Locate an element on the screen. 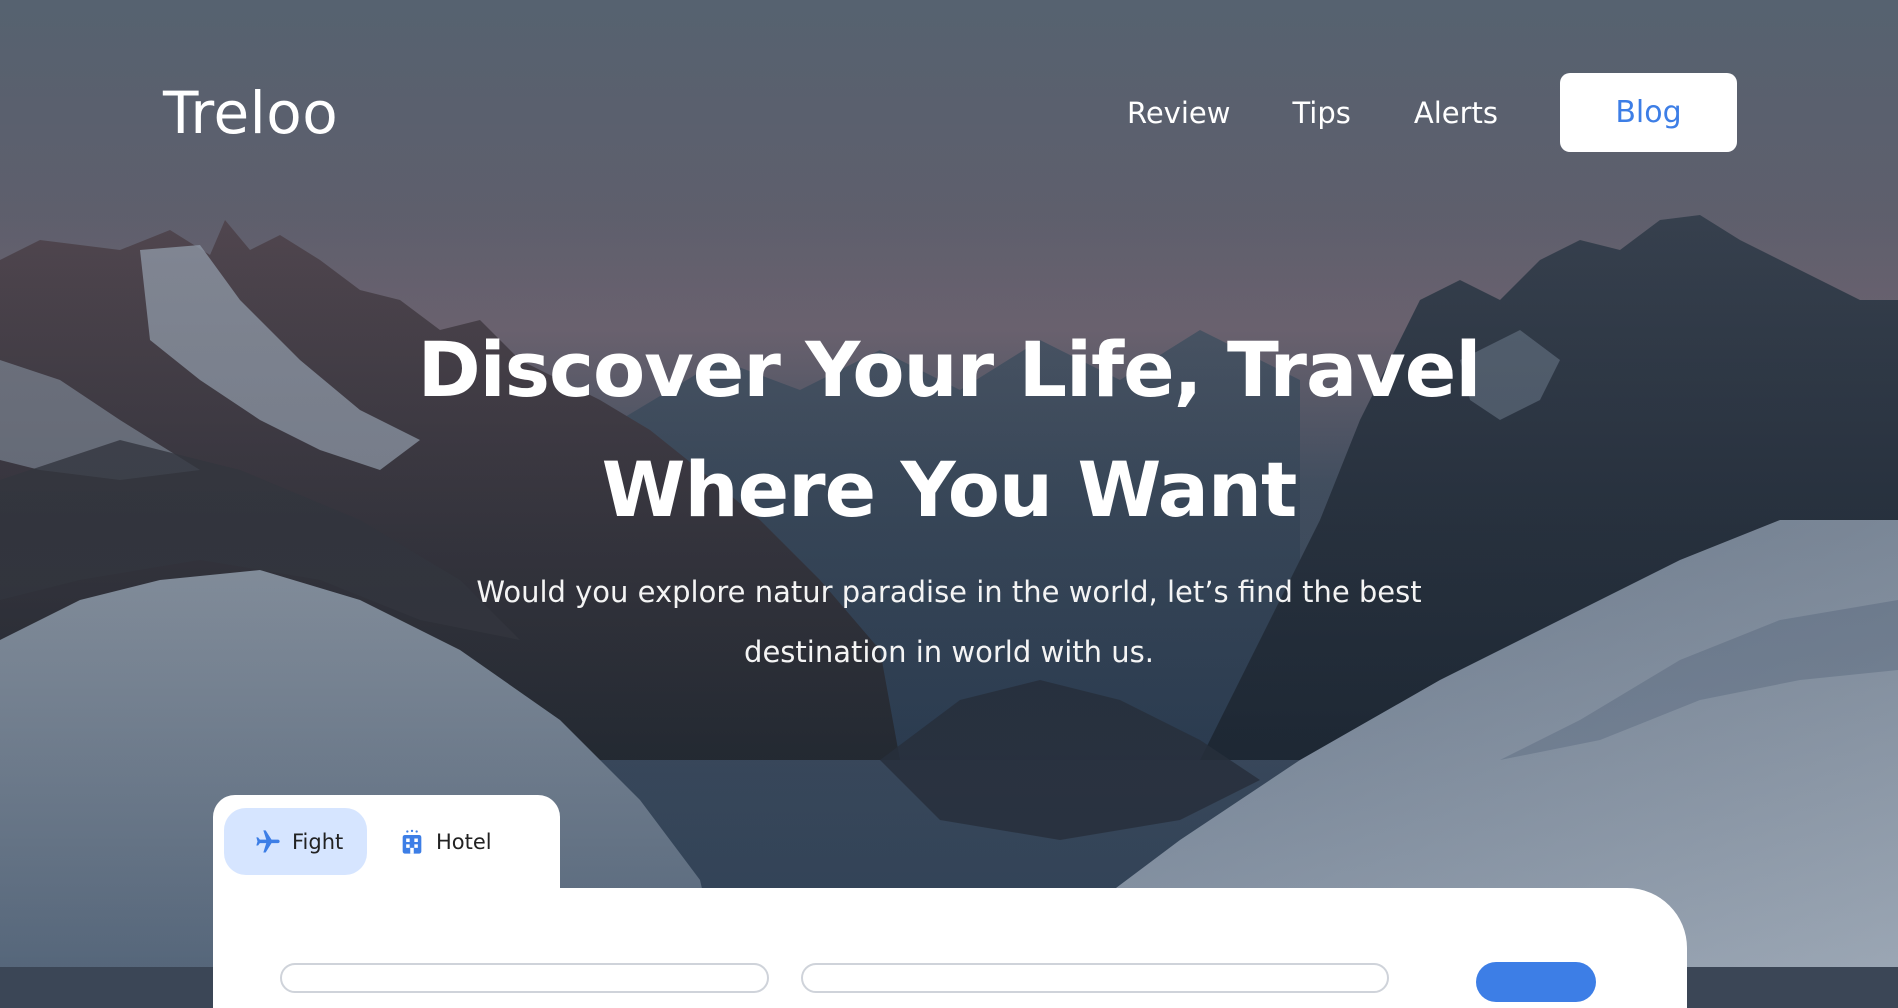 Image resolution: width=1898 pixels, height=1008 pixels. search-card is located at coordinates (950, 948).